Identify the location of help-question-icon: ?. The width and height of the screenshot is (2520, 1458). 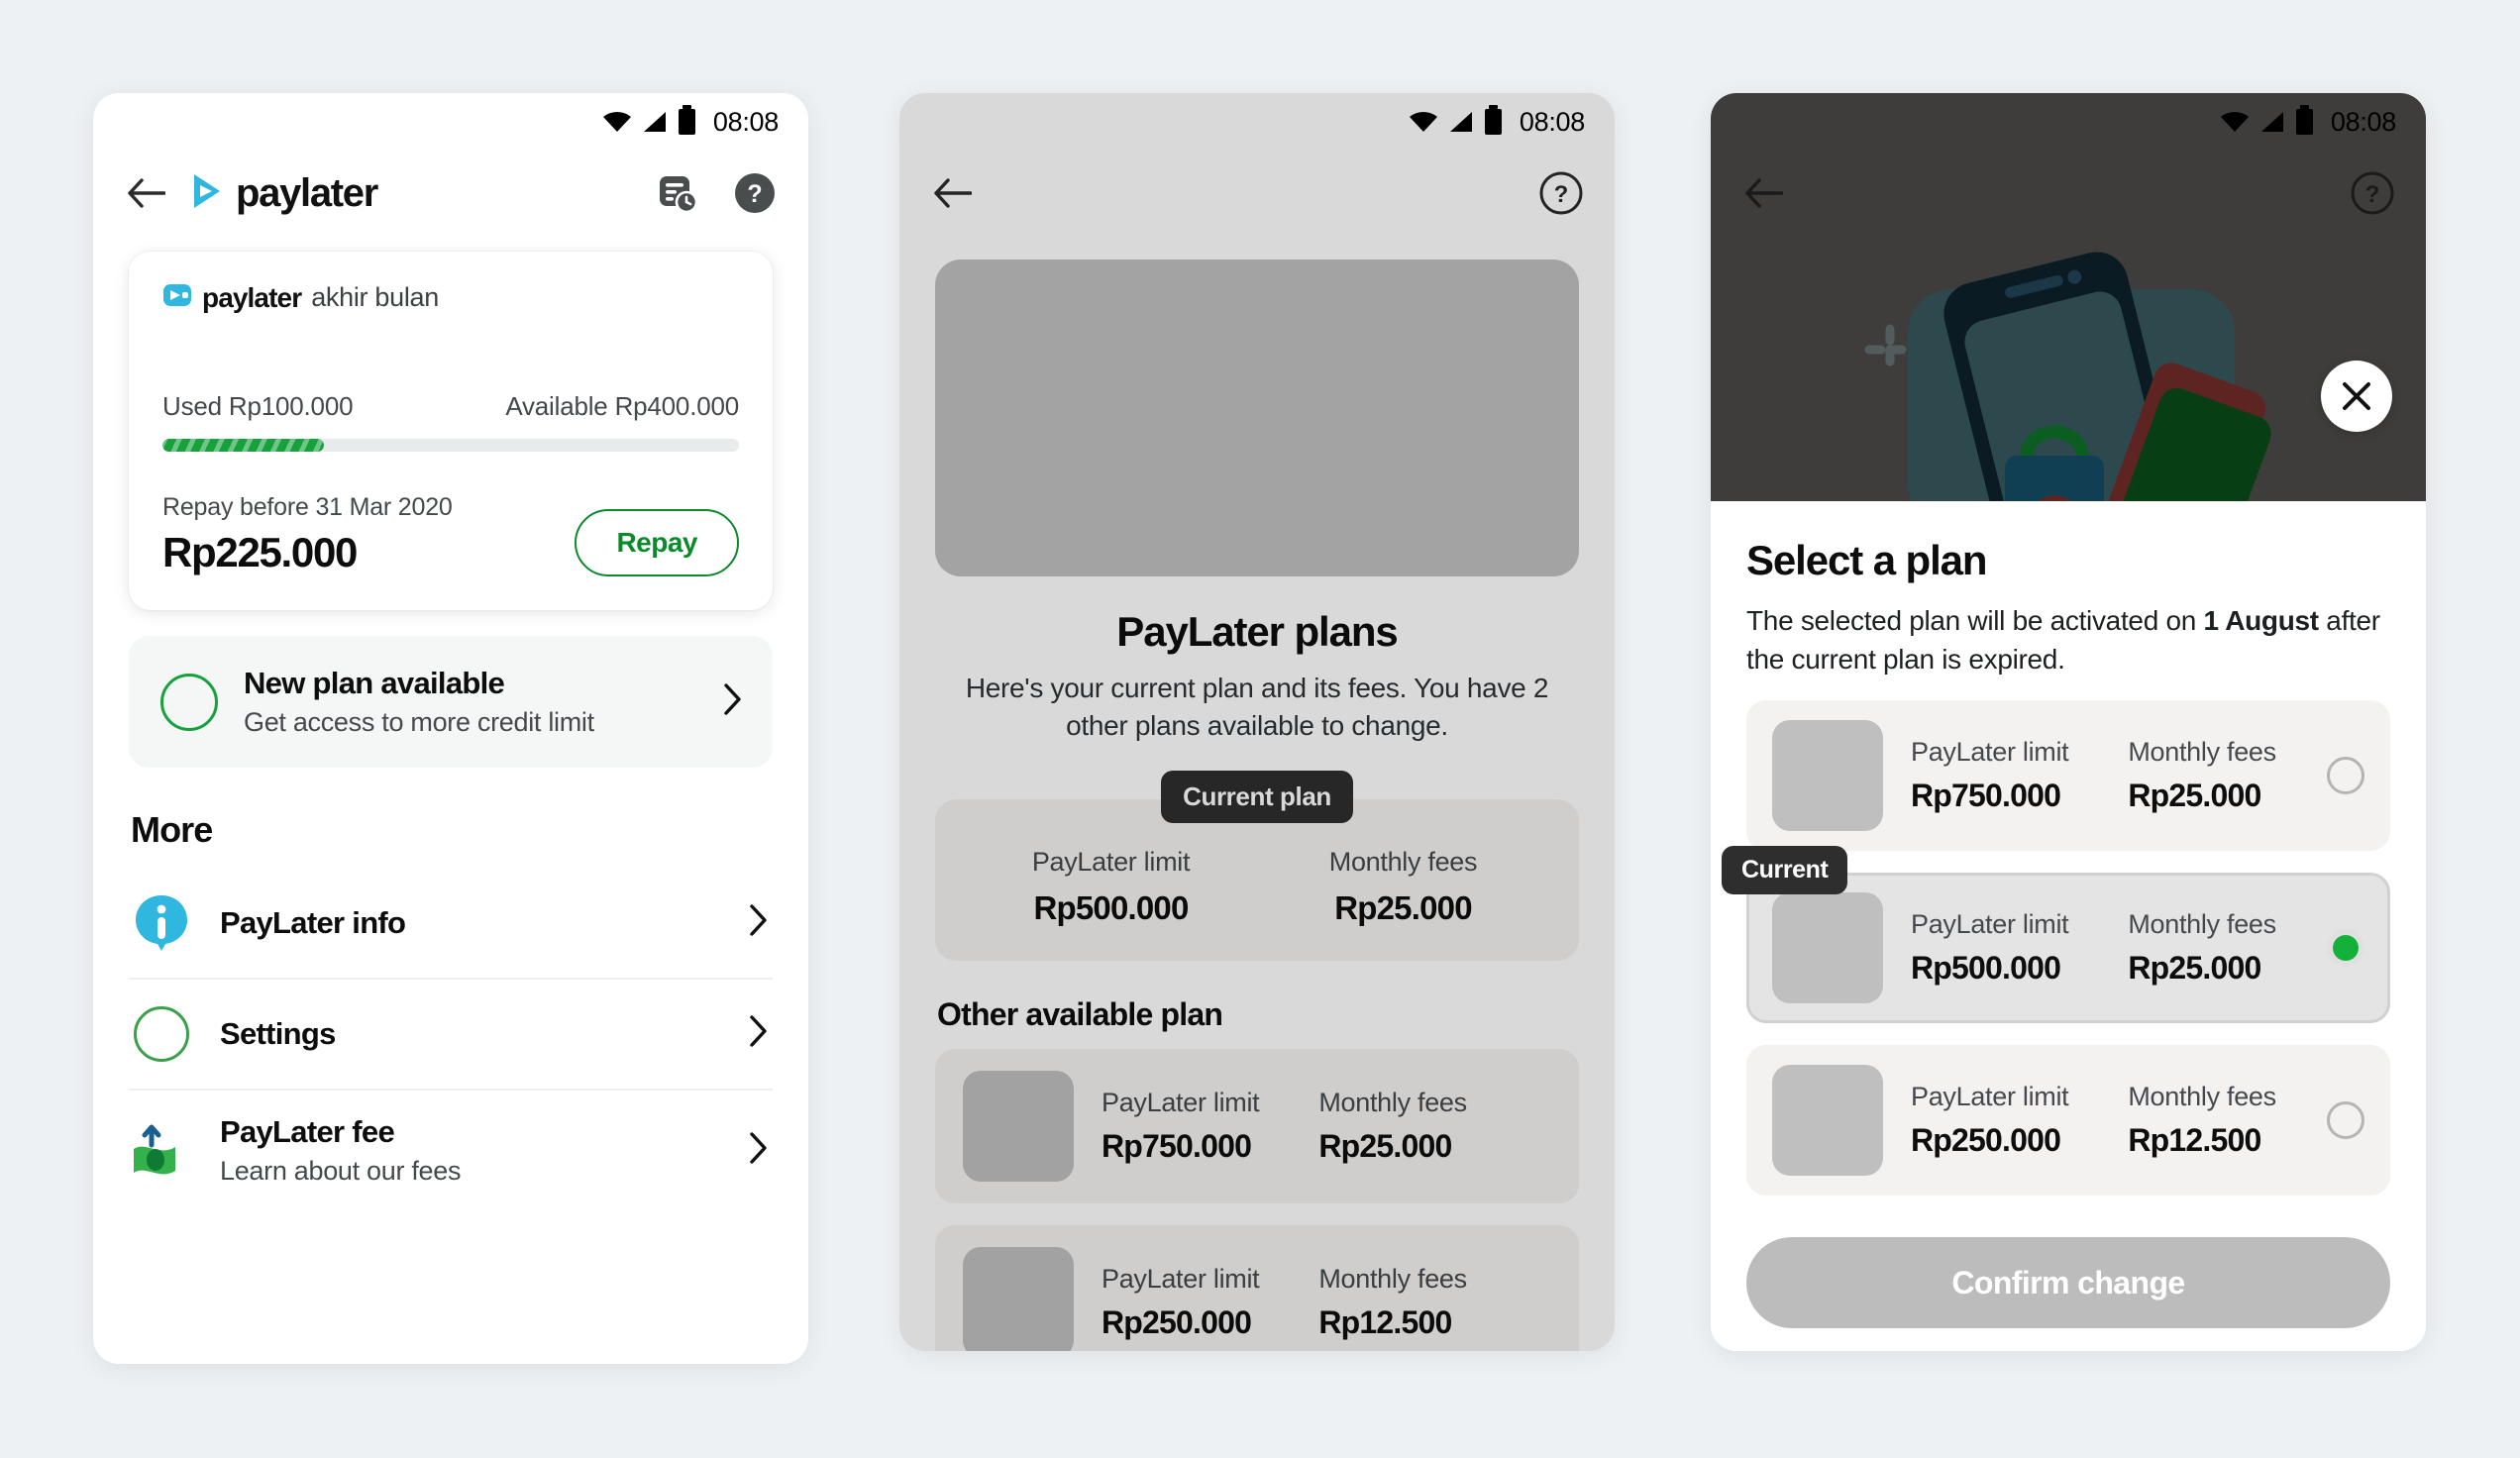
(755, 193).